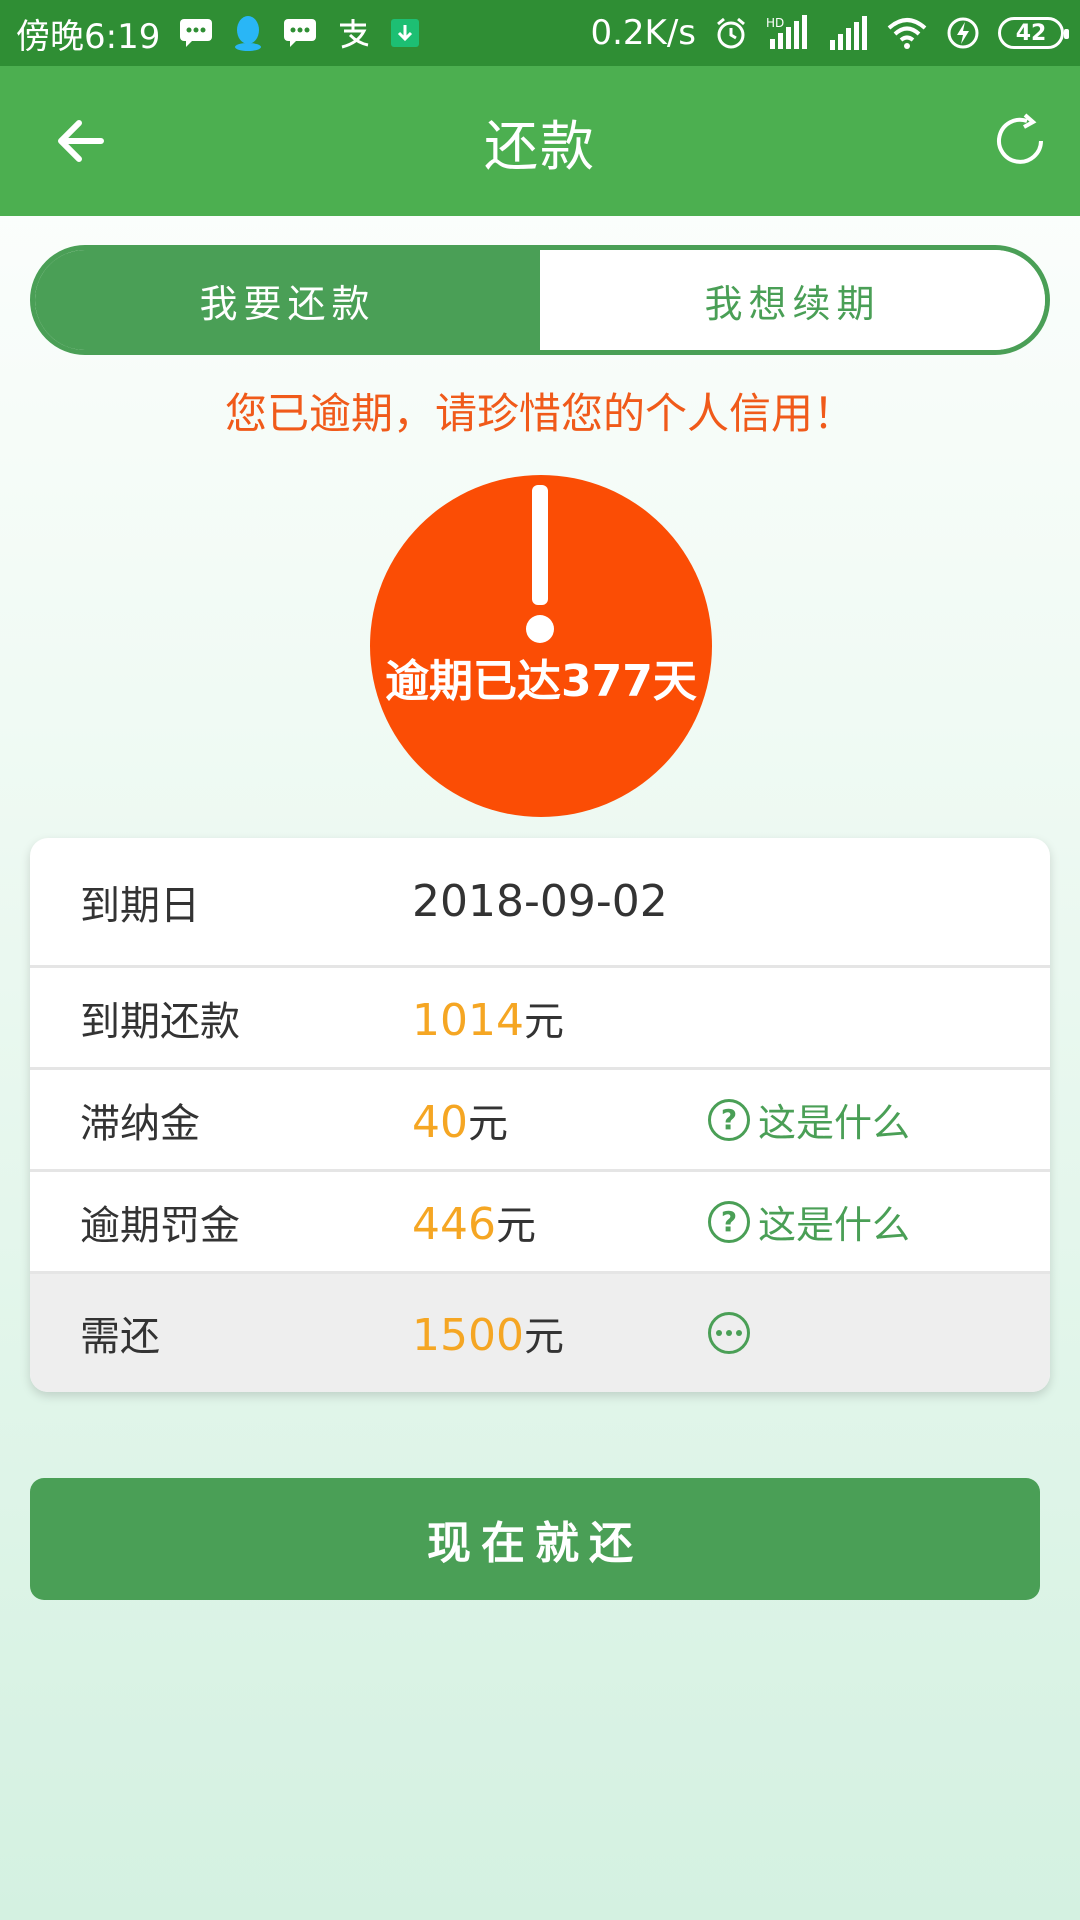  I want to click on late-fee-help-link: ? 这是什么, so click(809, 1119).